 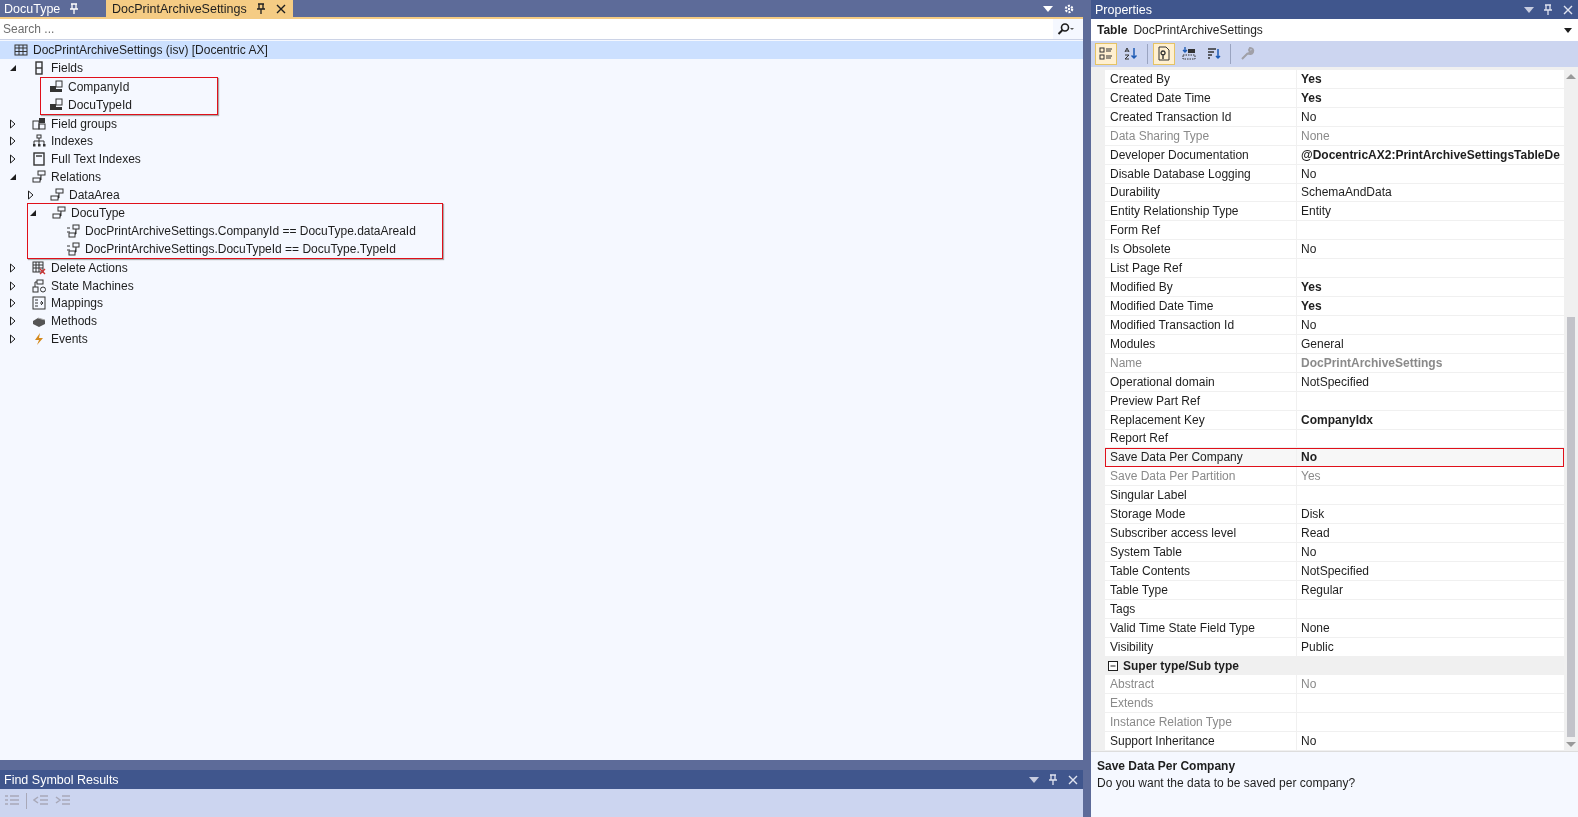 What do you see at coordinates (1179, 154) in the screenshot?
I see `property-name: Developer Documentation` at bounding box center [1179, 154].